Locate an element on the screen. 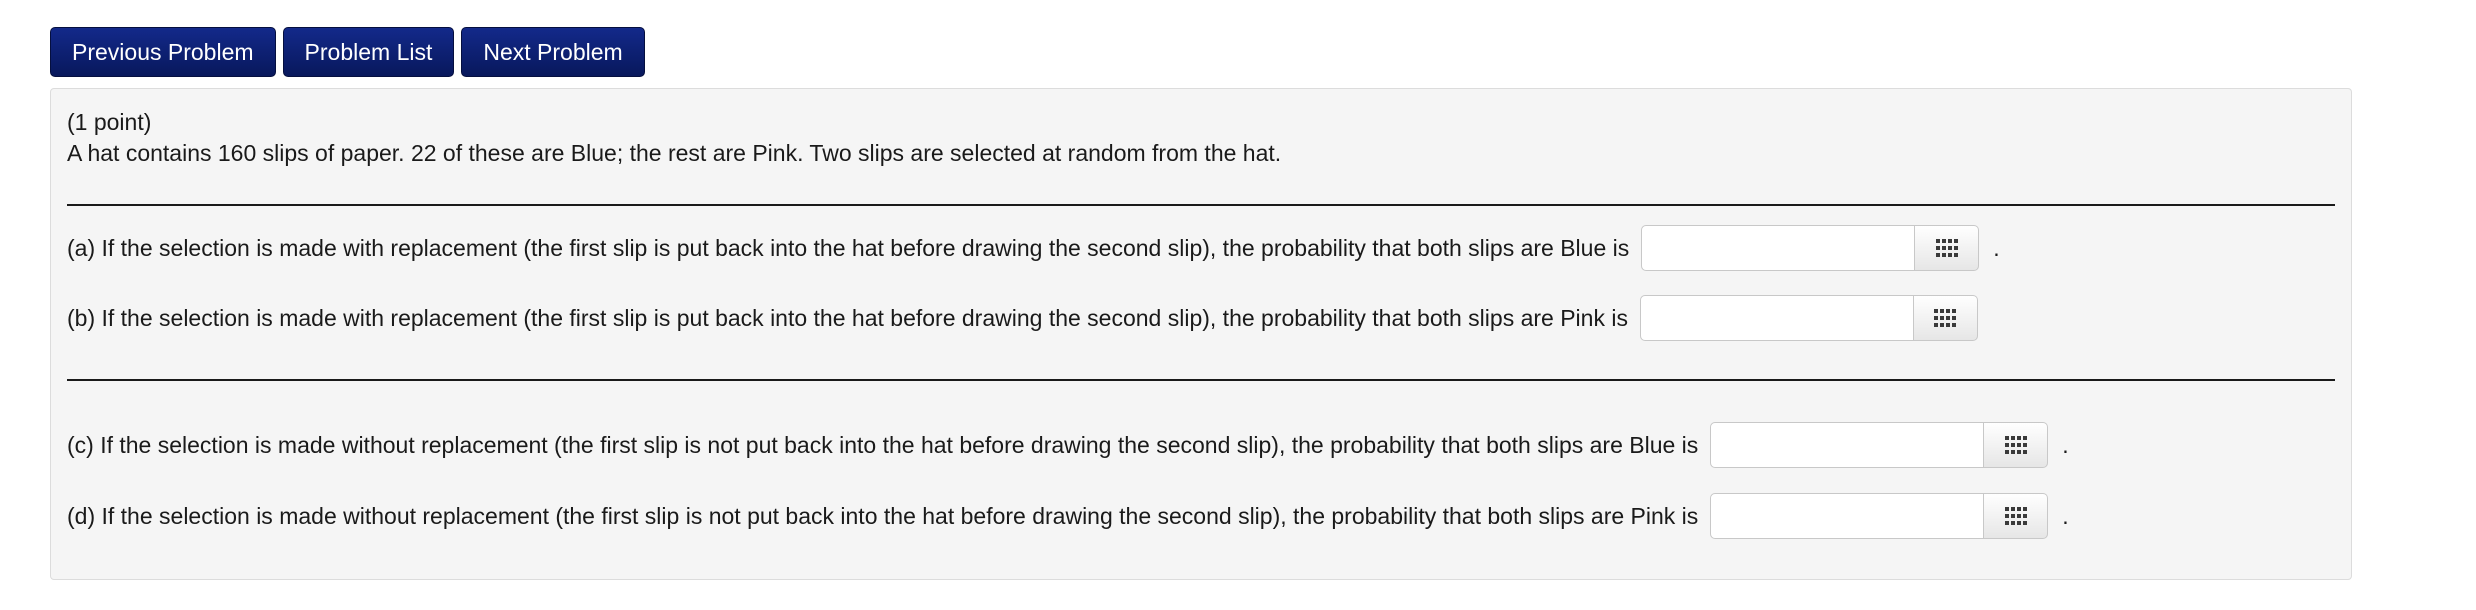 This screenshot has width=2476, height=610. part-c-palette-button is located at coordinates (2016, 445).